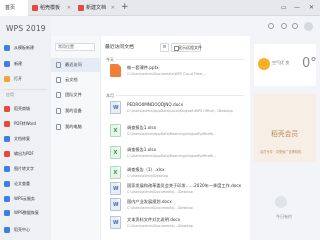 Image resolution: width=320 pixels, height=240 pixels. I want to click on sidebar-item-store: 稻壳商城, so click(25, 109).